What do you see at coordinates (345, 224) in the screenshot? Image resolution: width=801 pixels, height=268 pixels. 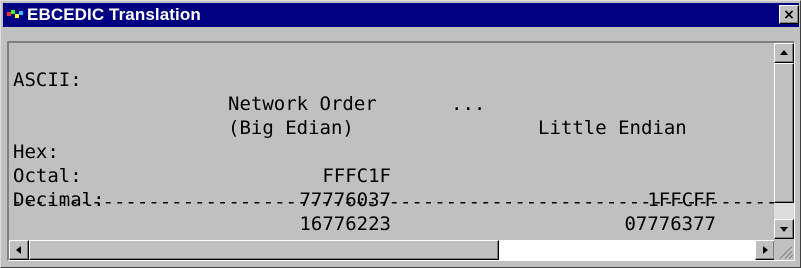 I see `decimal-network-value: 16776223` at bounding box center [345, 224].